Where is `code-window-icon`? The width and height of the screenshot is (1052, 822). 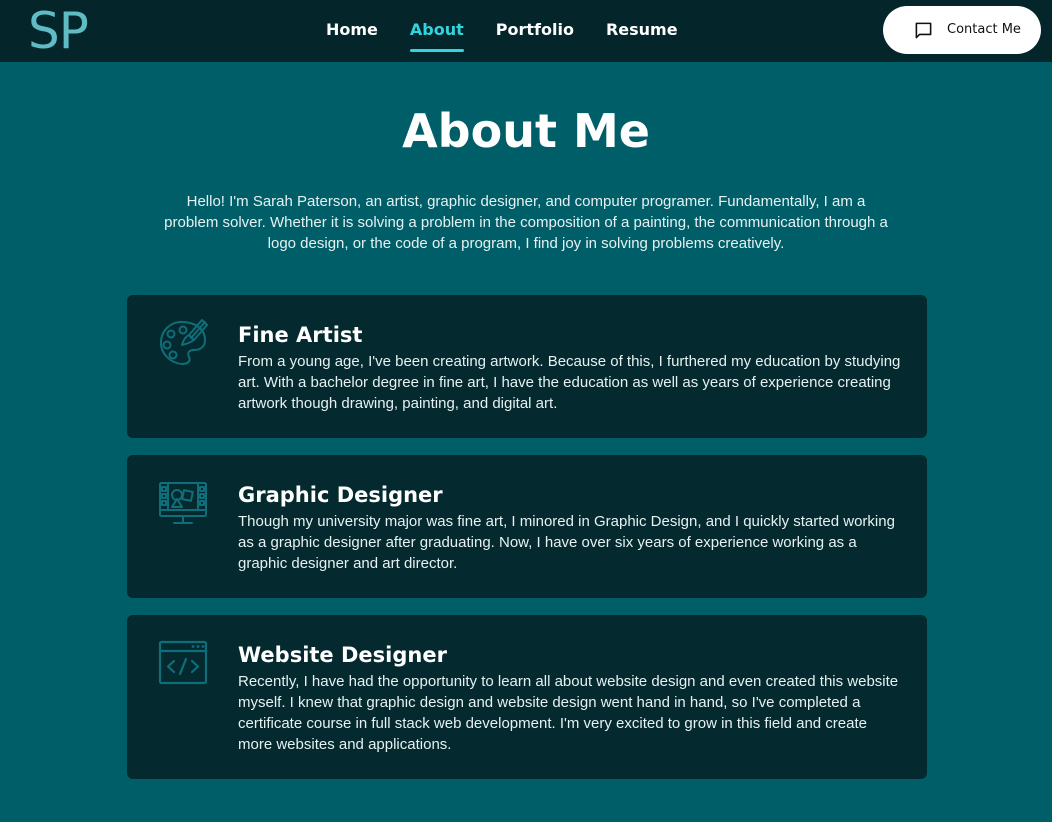 code-window-icon is located at coordinates (183, 662).